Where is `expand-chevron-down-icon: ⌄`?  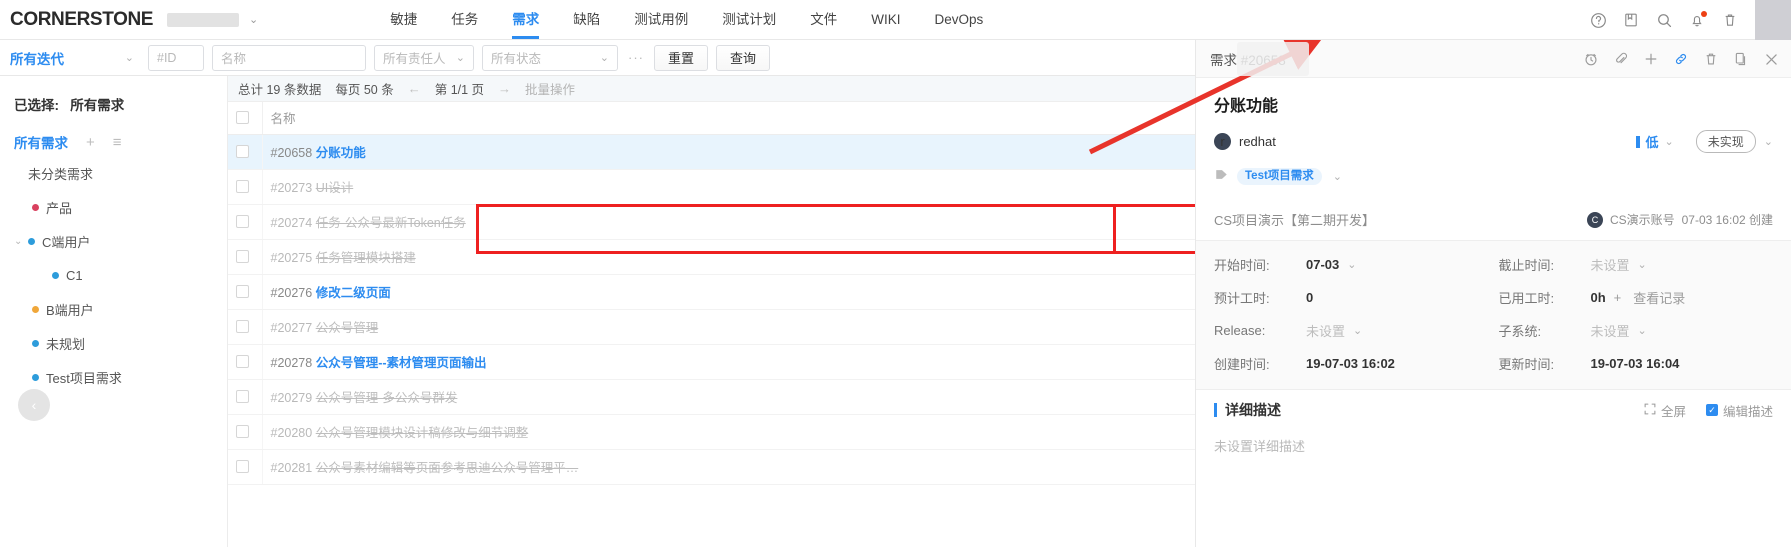 expand-chevron-down-icon: ⌄ is located at coordinates (21, 241).